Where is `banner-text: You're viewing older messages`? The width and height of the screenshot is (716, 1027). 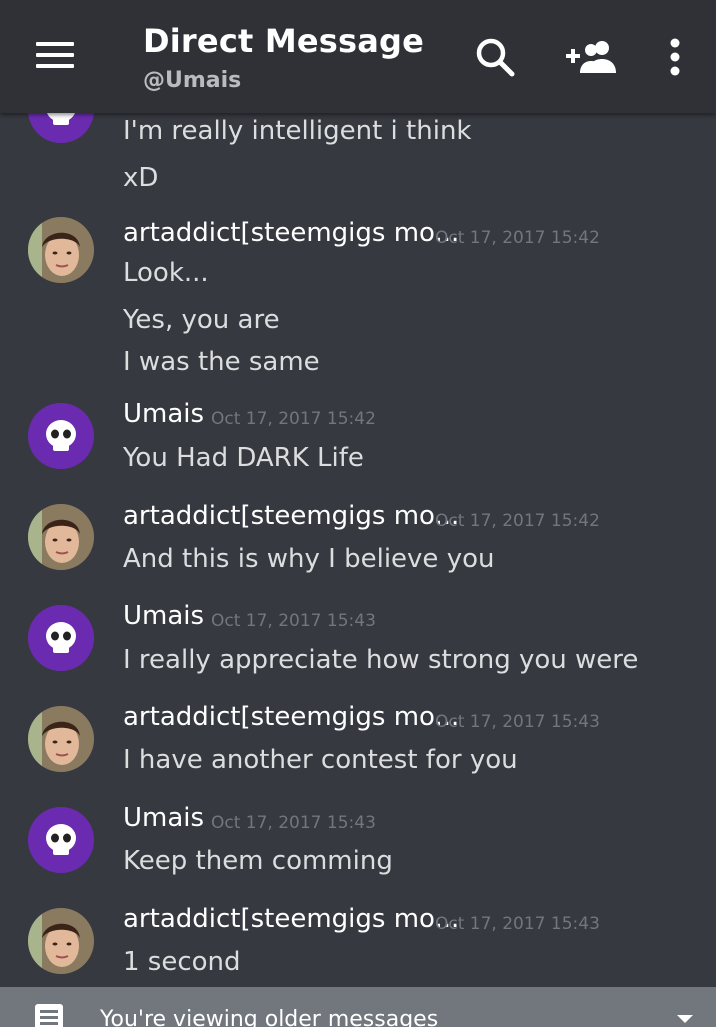
banner-text: You're viewing older messages is located at coordinates (269, 1017).